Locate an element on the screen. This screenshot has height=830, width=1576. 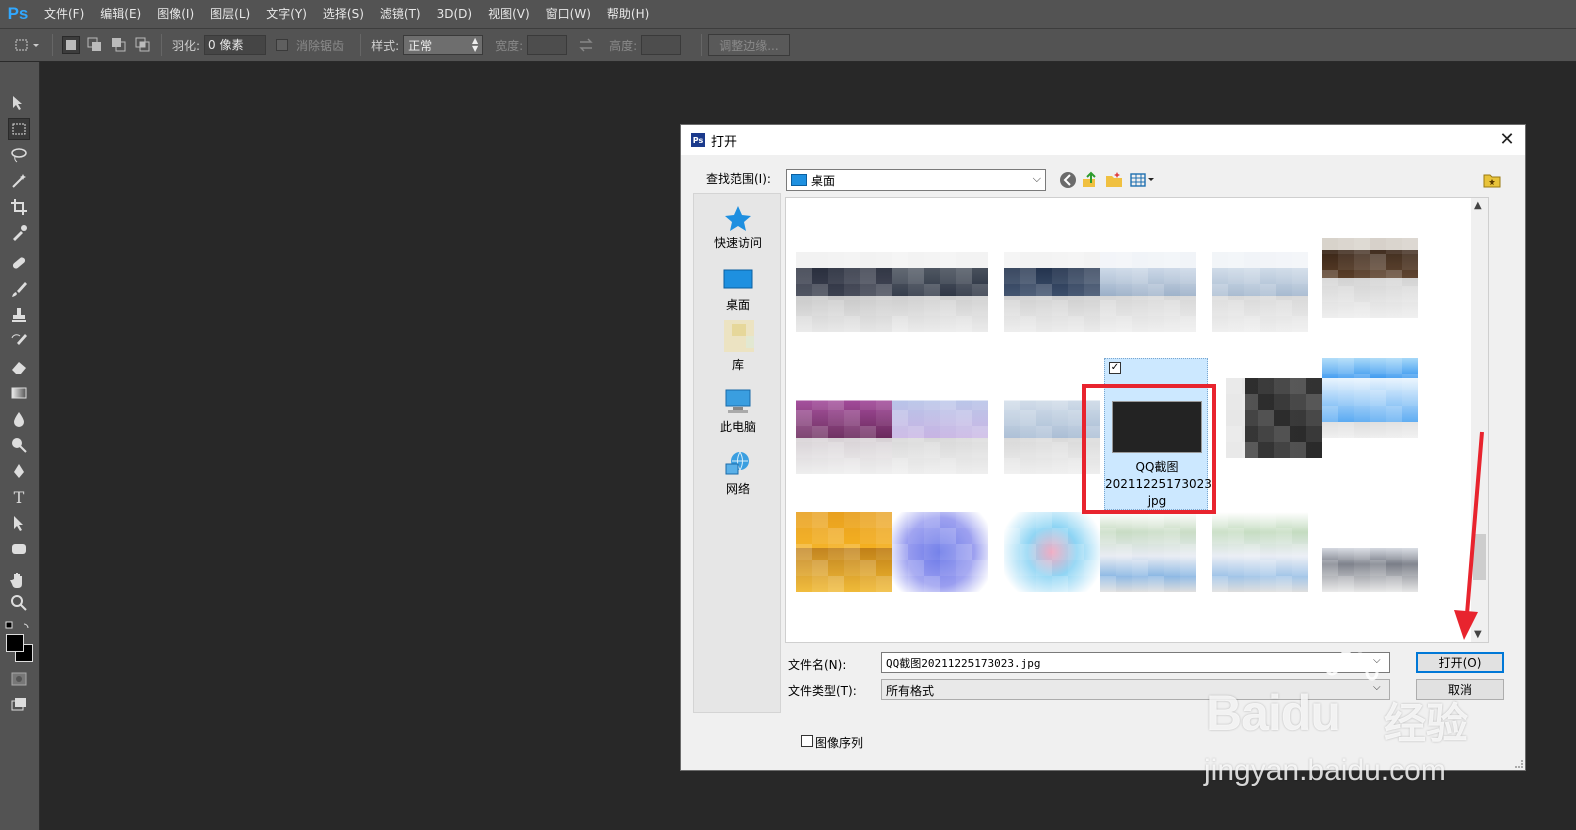
path-selection-tool-icon is located at coordinates (19, 523).